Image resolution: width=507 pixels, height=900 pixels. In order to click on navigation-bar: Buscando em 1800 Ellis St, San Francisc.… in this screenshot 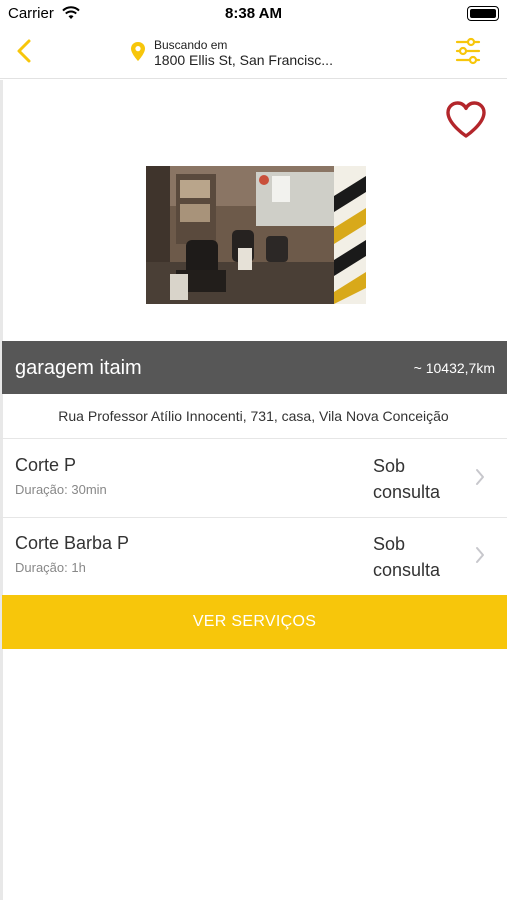, I will do `click(253, 53)`.